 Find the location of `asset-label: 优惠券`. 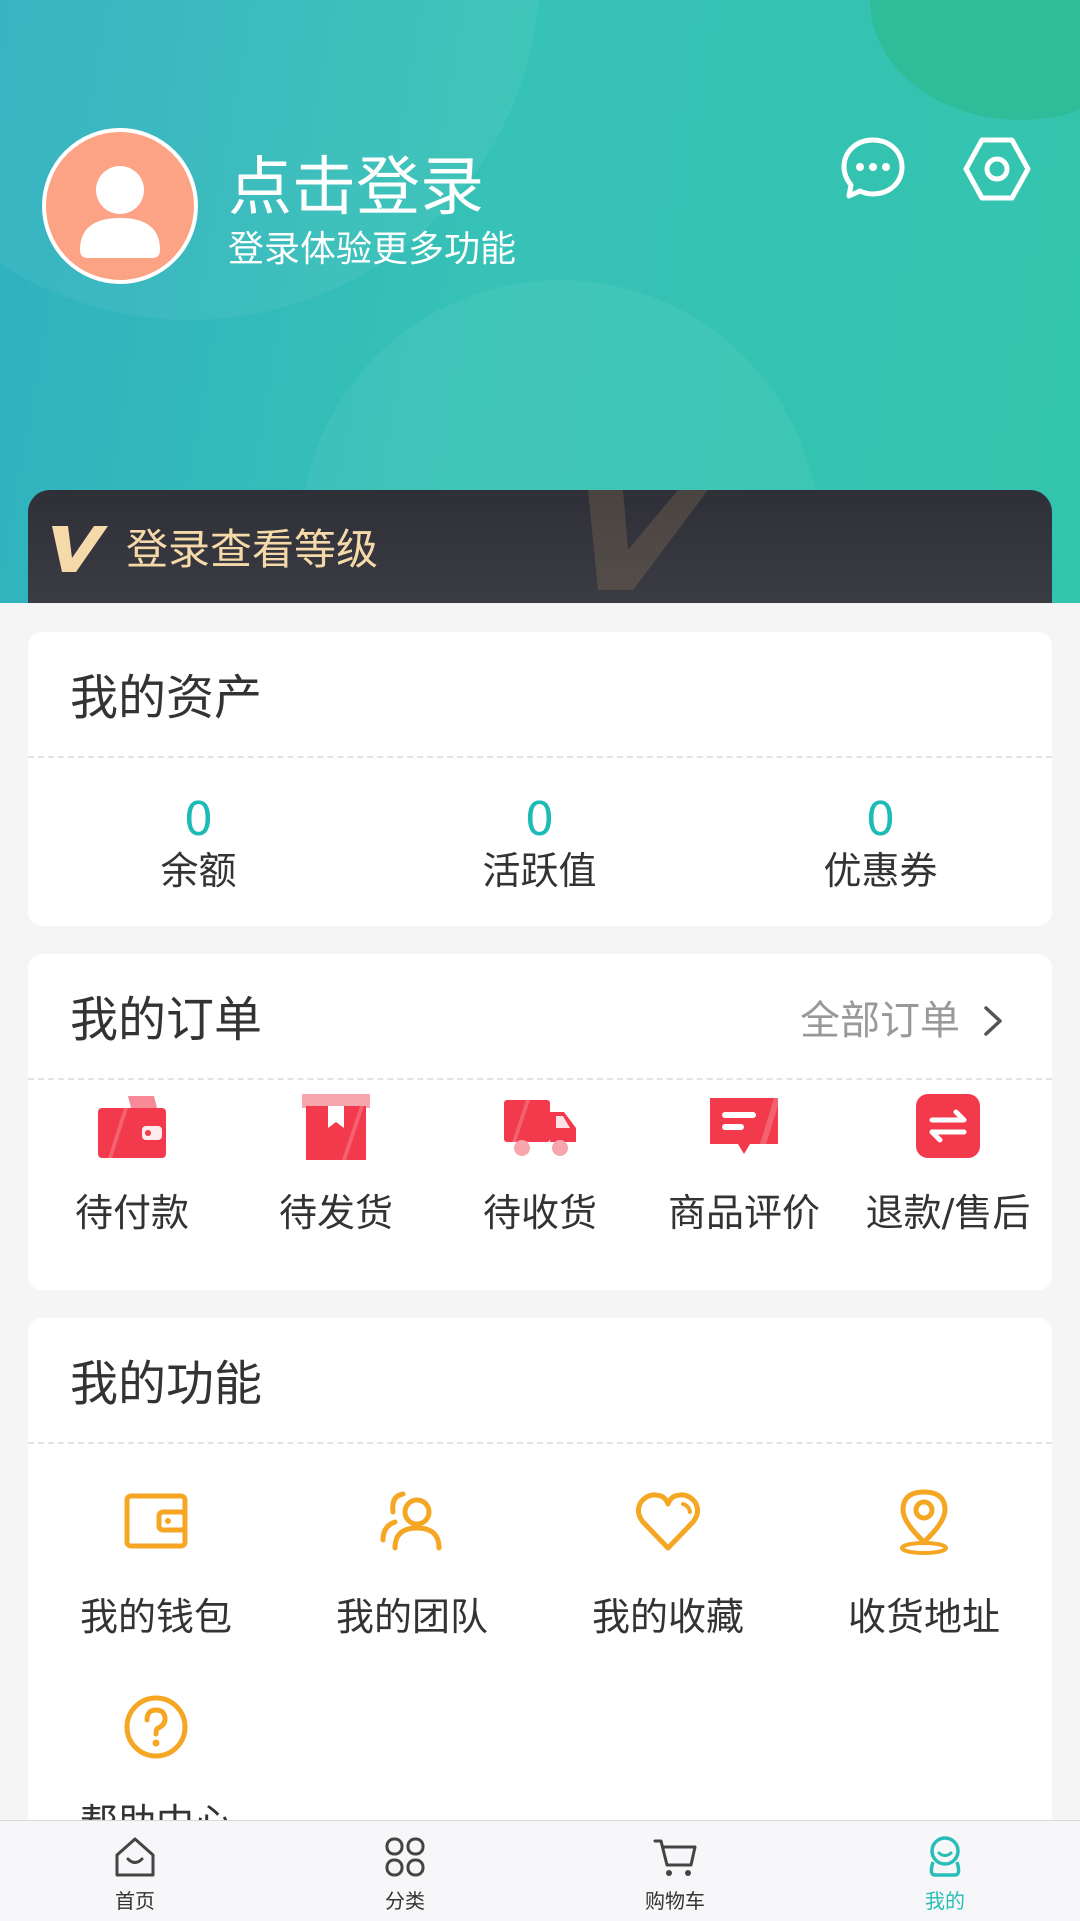

asset-label: 优惠券 is located at coordinates (880, 871).